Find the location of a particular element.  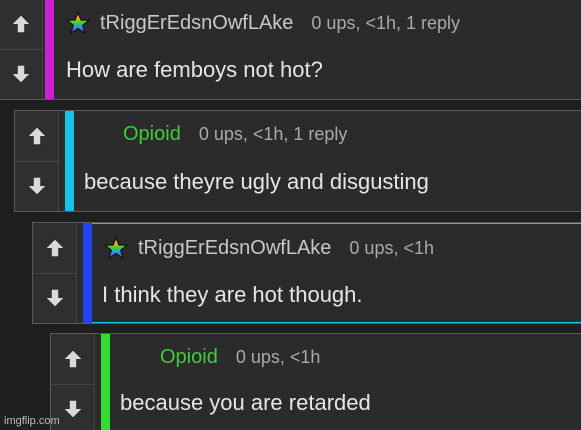

comment-text: because theyre ugly and disgusting is located at coordinates (256, 181).